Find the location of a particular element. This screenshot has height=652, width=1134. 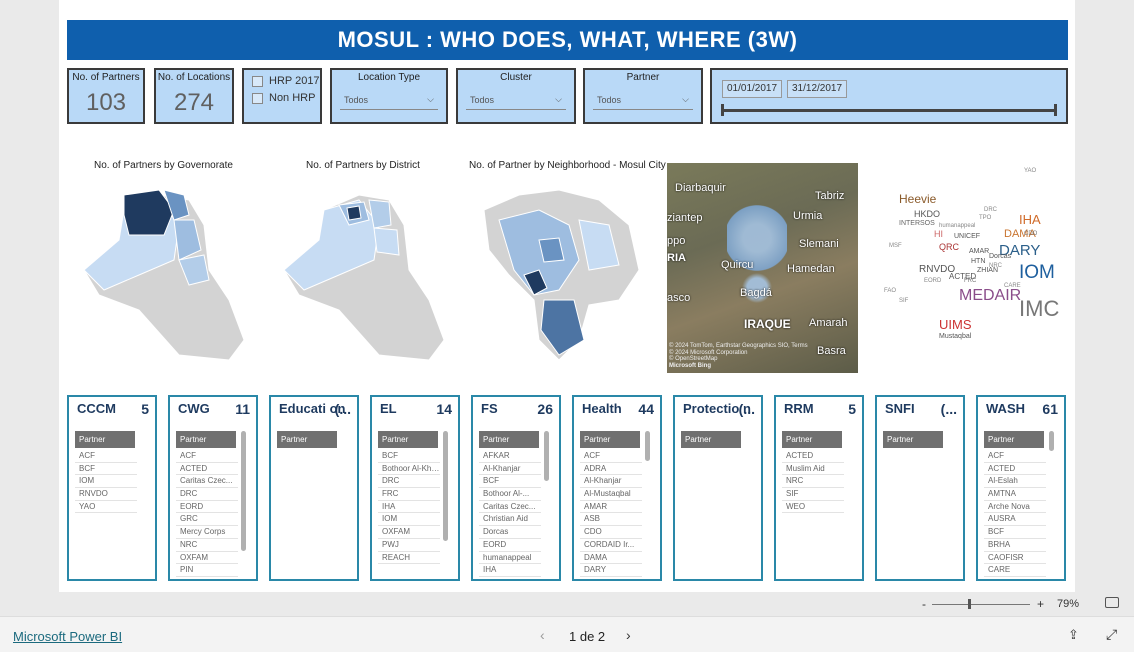

previous-page-icon: ‹ is located at coordinates (542, 635).